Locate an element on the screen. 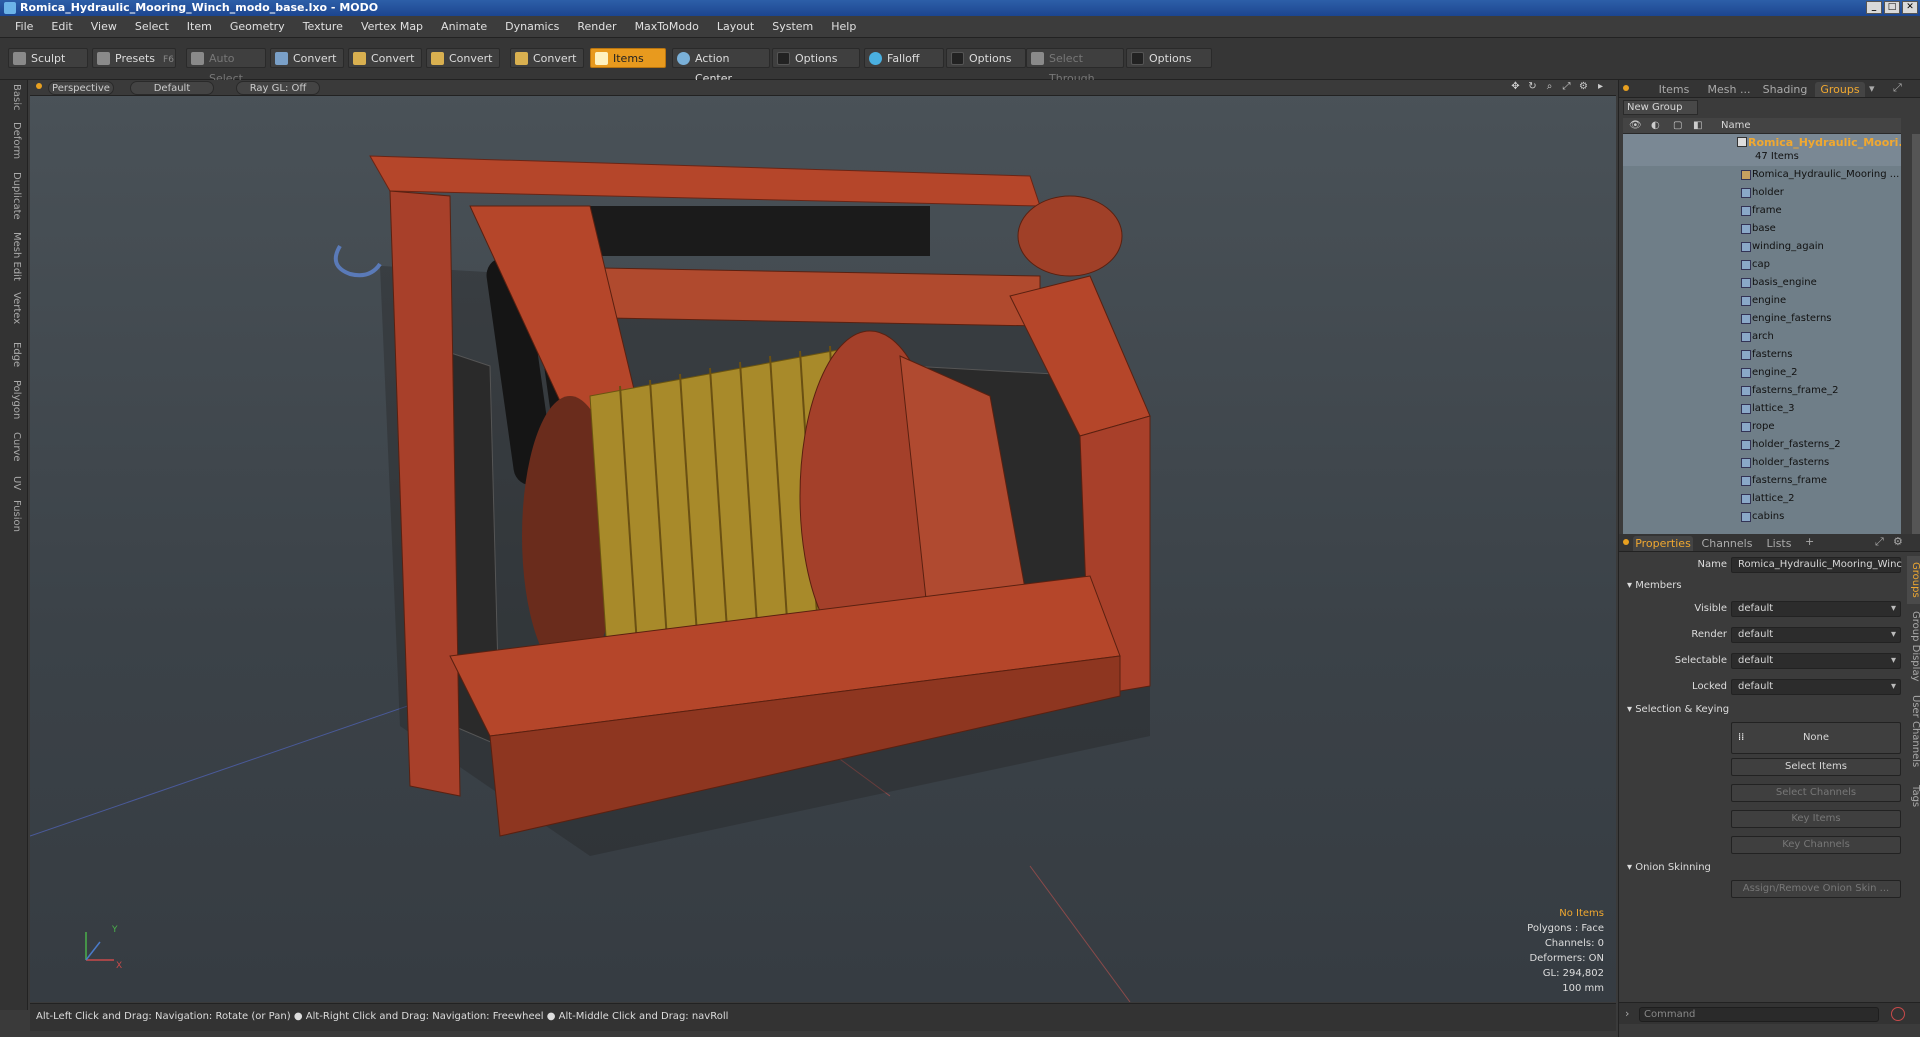 Image resolution: width=1920 pixels, height=1037 pixels. select-through-button: Select Through is located at coordinates (1075, 66).